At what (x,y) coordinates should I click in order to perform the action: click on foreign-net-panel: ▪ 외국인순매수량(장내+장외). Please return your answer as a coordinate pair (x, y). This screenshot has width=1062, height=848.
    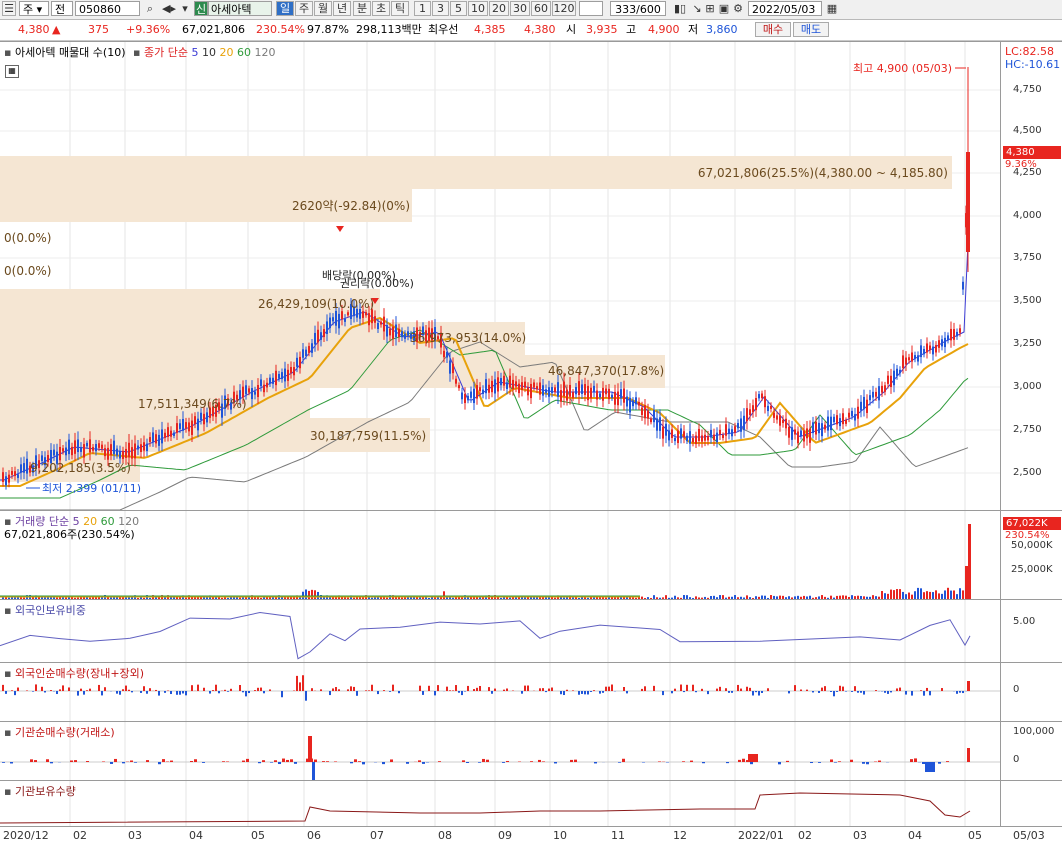
    Looking at the image, I should click on (500, 692).